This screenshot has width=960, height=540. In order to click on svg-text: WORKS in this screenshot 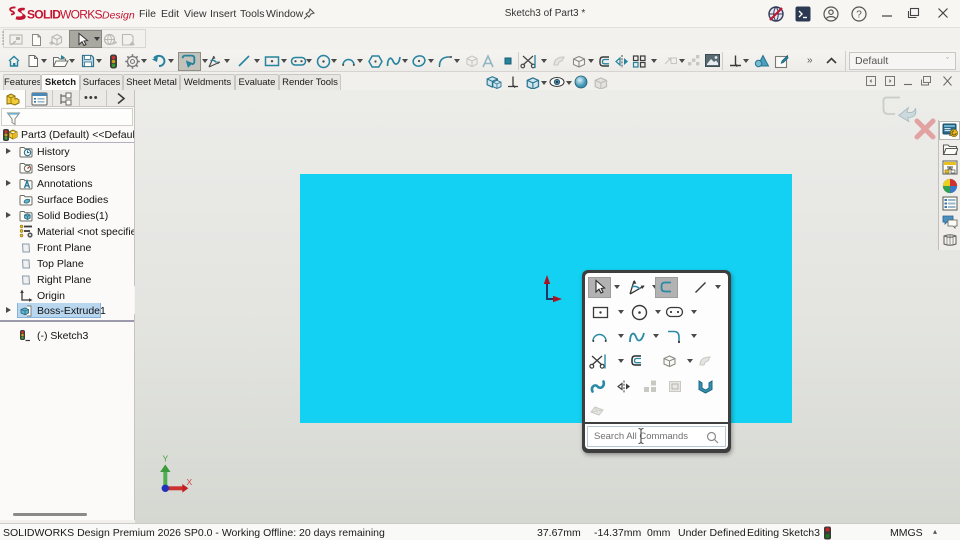, I will do `click(81, 15)`.